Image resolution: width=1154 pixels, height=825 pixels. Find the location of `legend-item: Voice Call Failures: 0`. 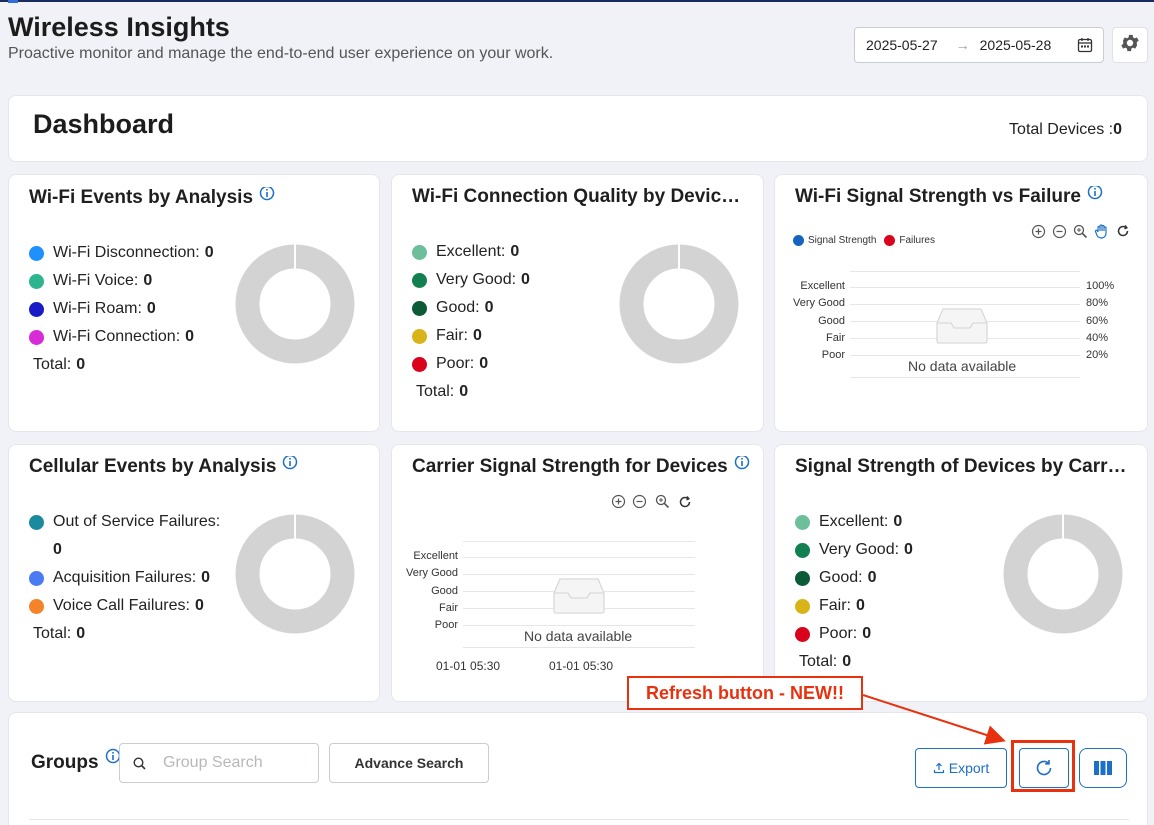

legend-item: Voice Call Failures: 0 is located at coordinates (124, 606).